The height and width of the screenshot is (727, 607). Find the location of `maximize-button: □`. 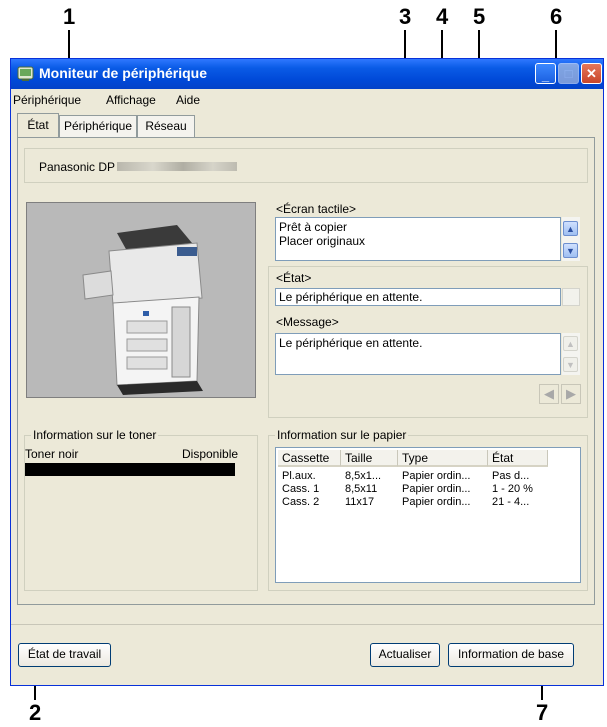

maximize-button: □ is located at coordinates (568, 73).